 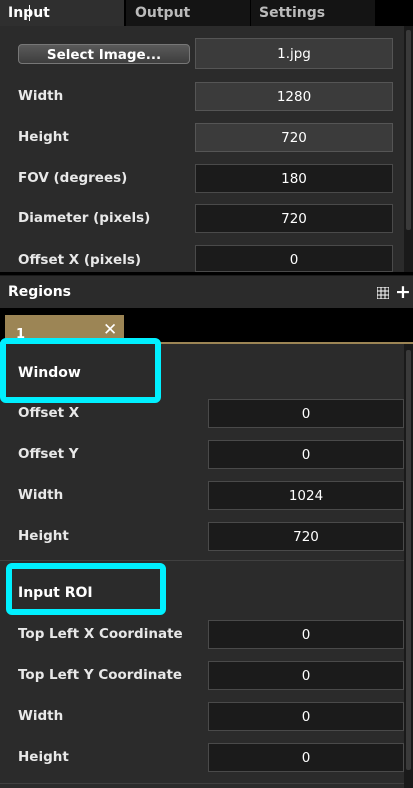 I want to click on roi-height-field: 0, so click(x=306, y=757).